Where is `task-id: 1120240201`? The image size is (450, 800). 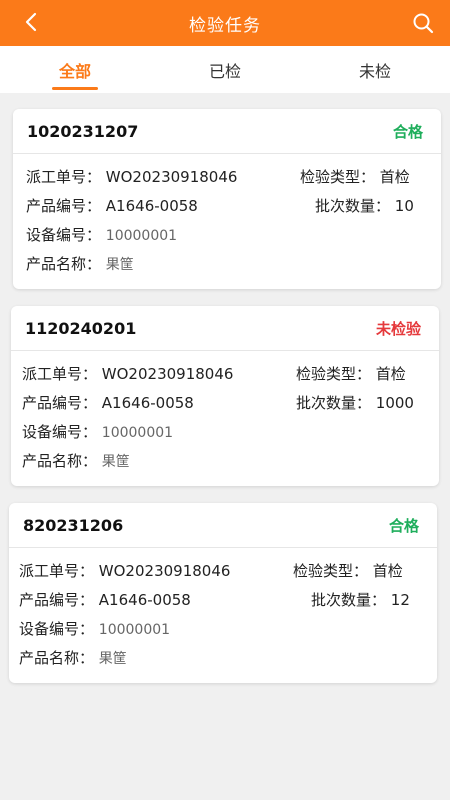
task-id: 1120240201 is located at coordinates (81, 328).